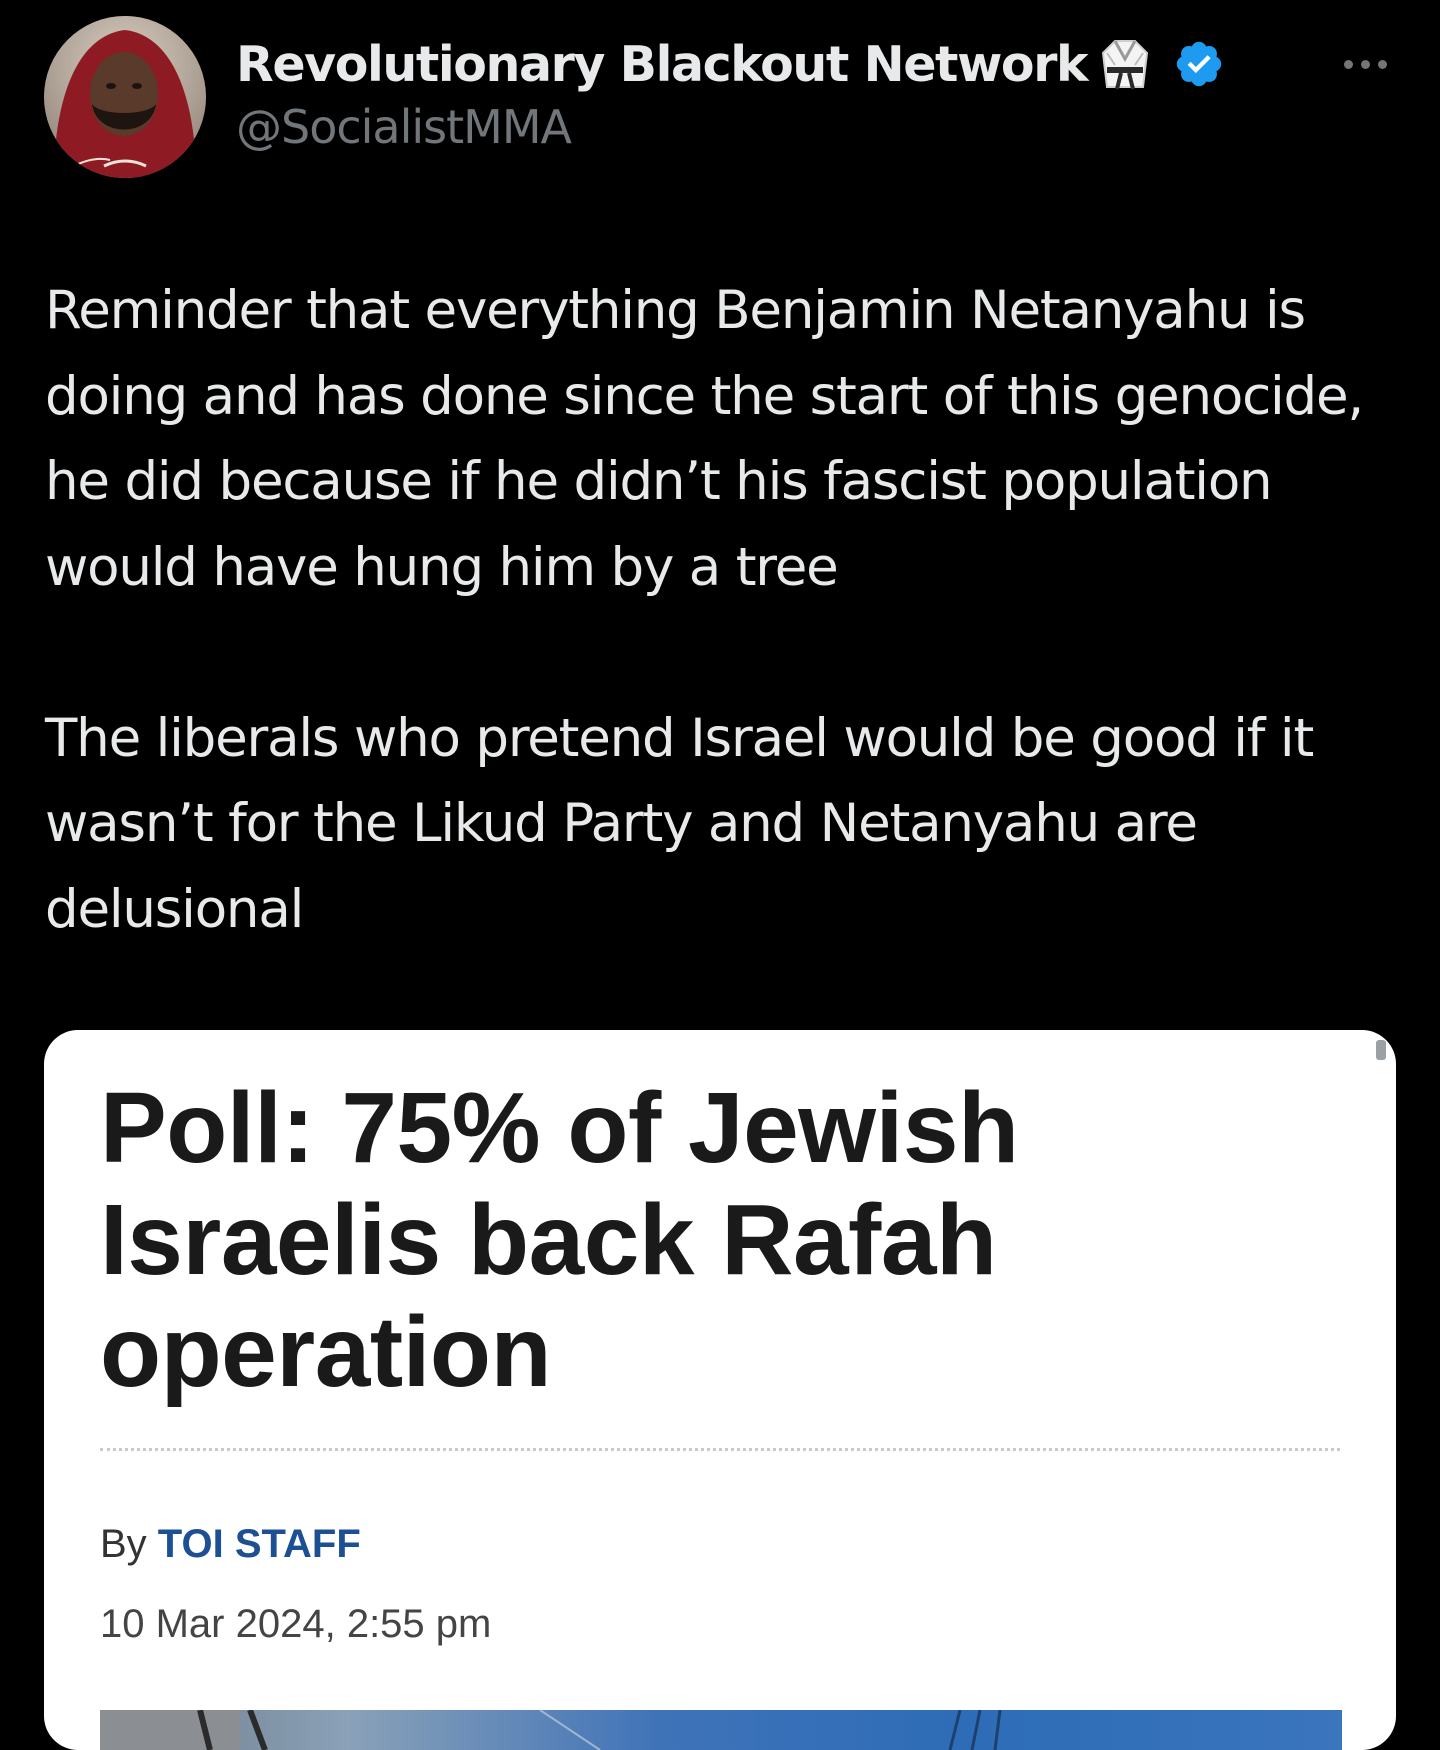 The image size is (1440, 1750). Describe the element at coordinates (129, 1544) in the screenshot. I see `byline-prefix: By` at that location.